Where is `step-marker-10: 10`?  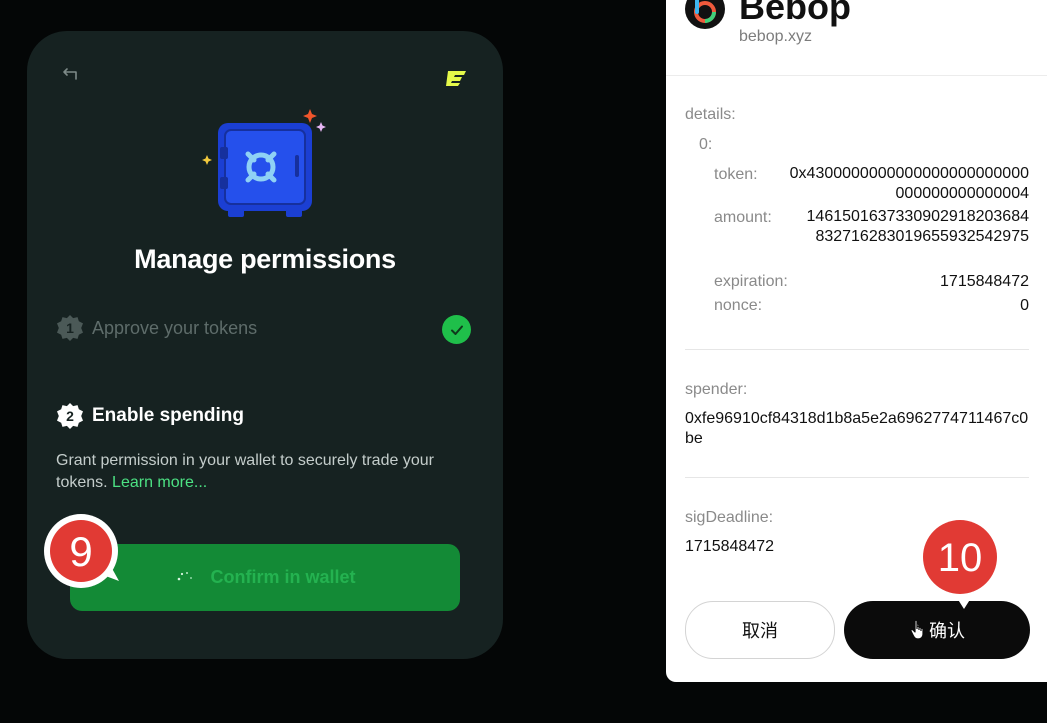
step-marker-10: 10 is located at coordinates (960, 562).